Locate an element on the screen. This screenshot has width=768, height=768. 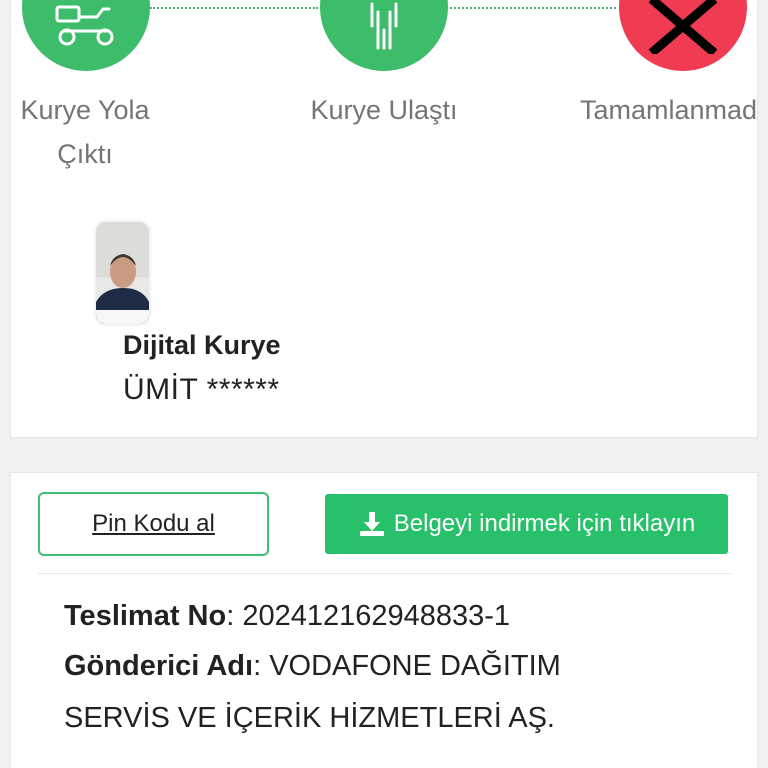
close-icon is located at coordinates (683, 27).